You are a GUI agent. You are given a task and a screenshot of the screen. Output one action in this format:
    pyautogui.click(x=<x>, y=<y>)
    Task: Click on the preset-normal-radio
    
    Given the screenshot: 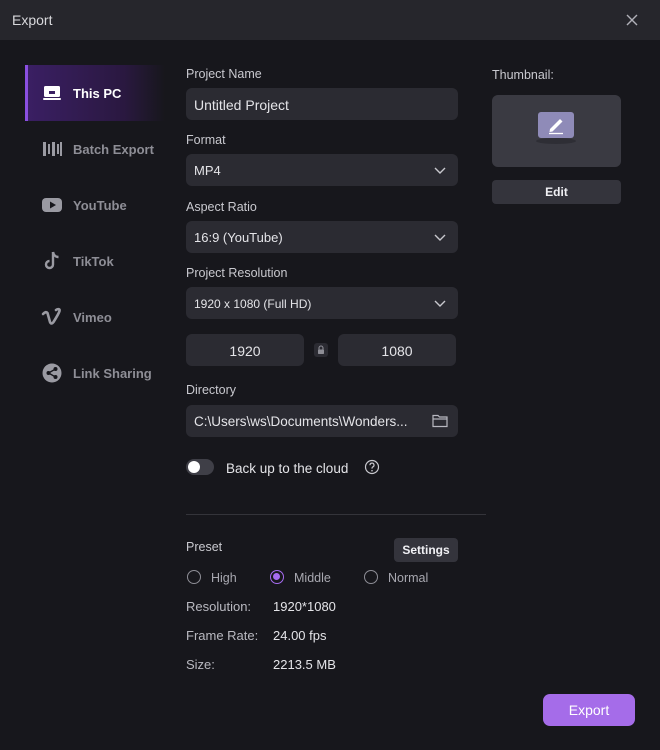 What is the action you would take?
    pyautogui.click(x=371, y=577)
    